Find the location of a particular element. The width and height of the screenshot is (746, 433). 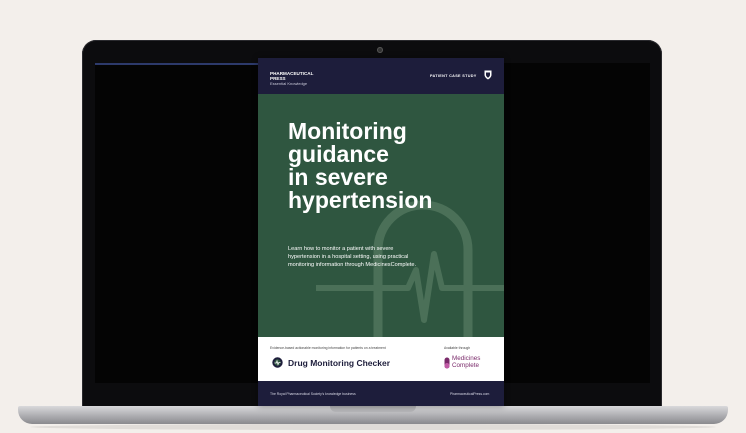

publisher-tagline: Essential Knowledge is located at coordinates (289, 83).